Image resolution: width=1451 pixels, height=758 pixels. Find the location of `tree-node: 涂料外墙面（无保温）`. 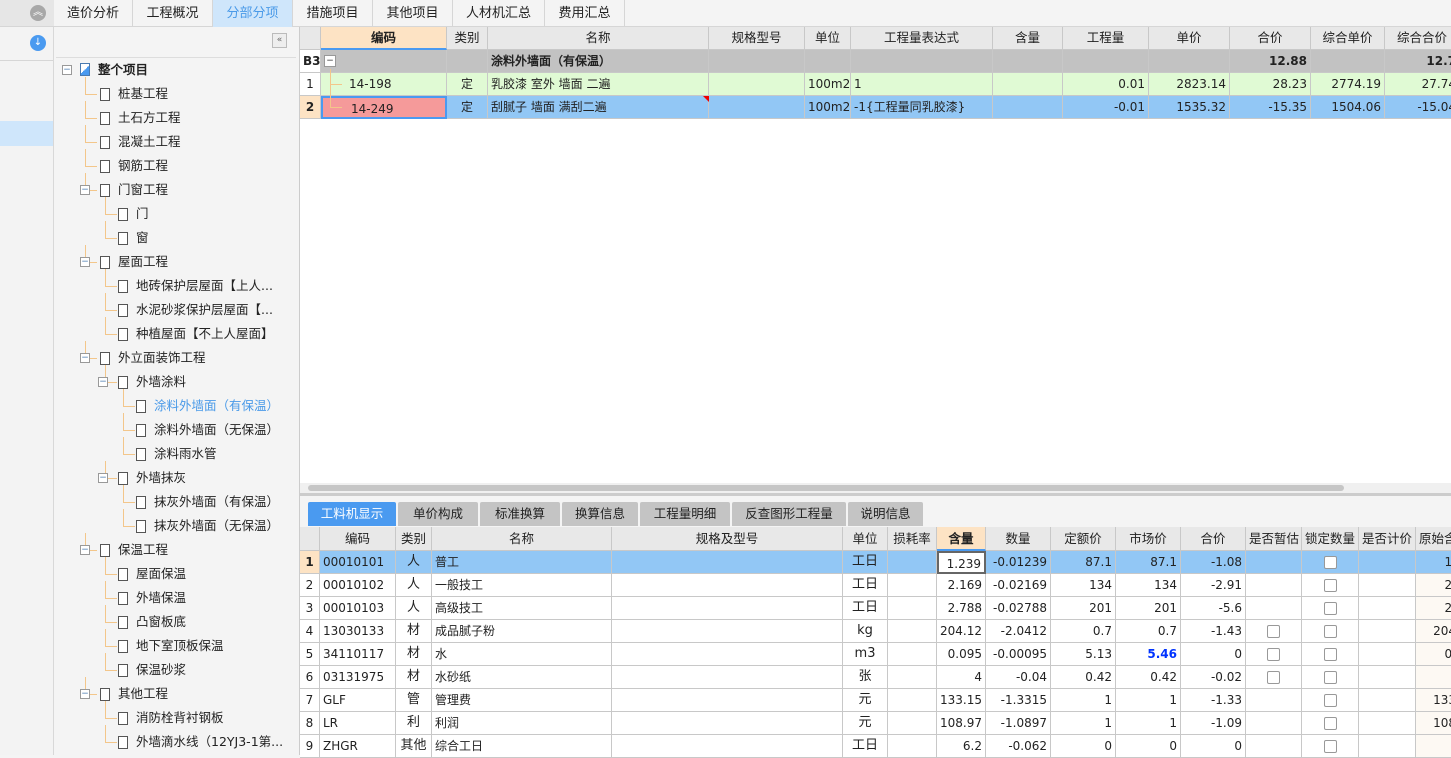

tree-node: 涂料外墙面（无保温） is located at coordinates (216, 430).